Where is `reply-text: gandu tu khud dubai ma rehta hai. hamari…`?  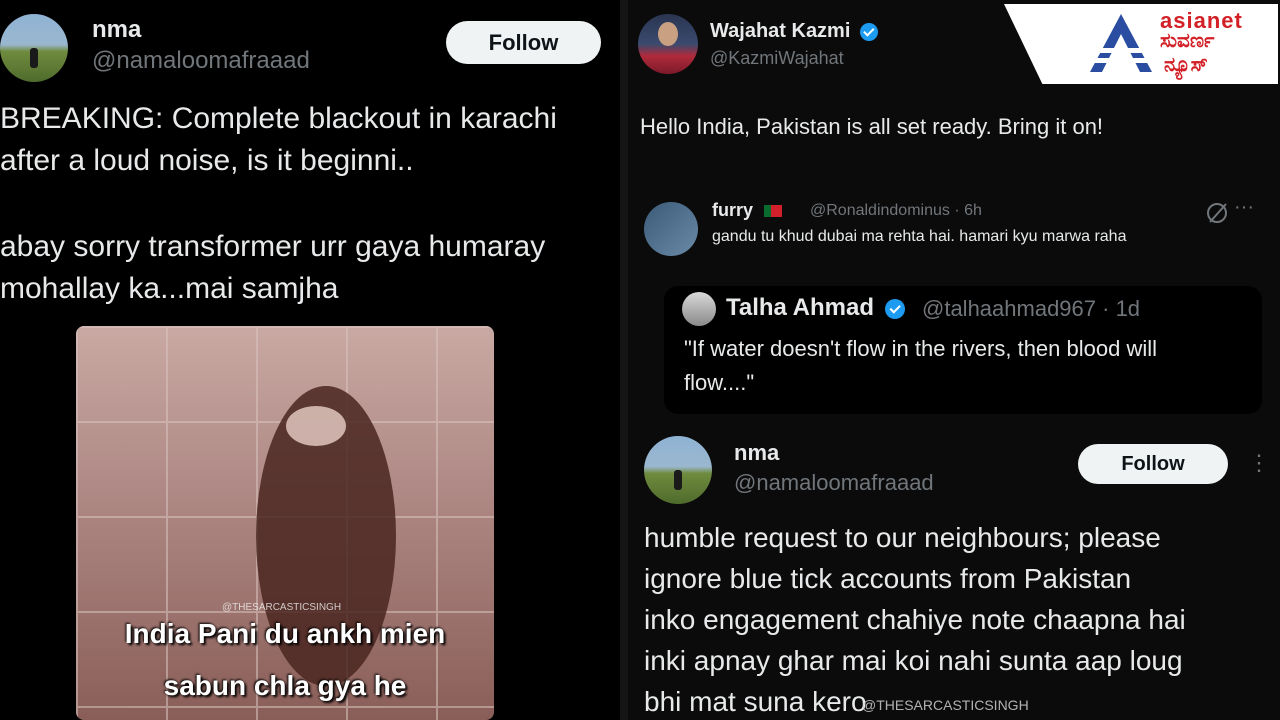 reply-text: gandu tu khud dubai ma rehta hai. hamari… is located at coordinates (919, 236).